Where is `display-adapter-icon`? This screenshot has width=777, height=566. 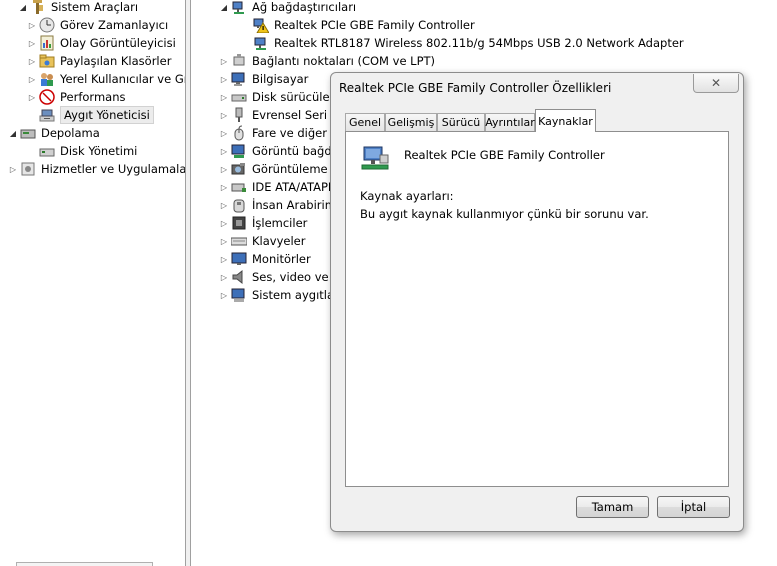
display-adapter-icon is located at coordinates (239, 151).